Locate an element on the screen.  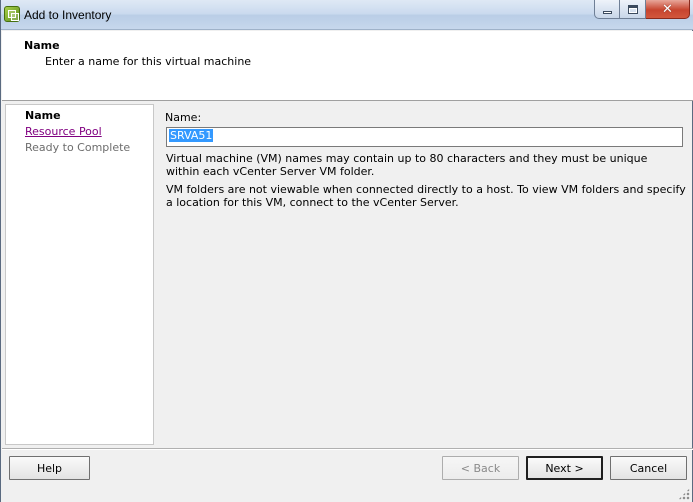
title-bar: Add to Inventory ✕ is located at coordinates (347, 15).